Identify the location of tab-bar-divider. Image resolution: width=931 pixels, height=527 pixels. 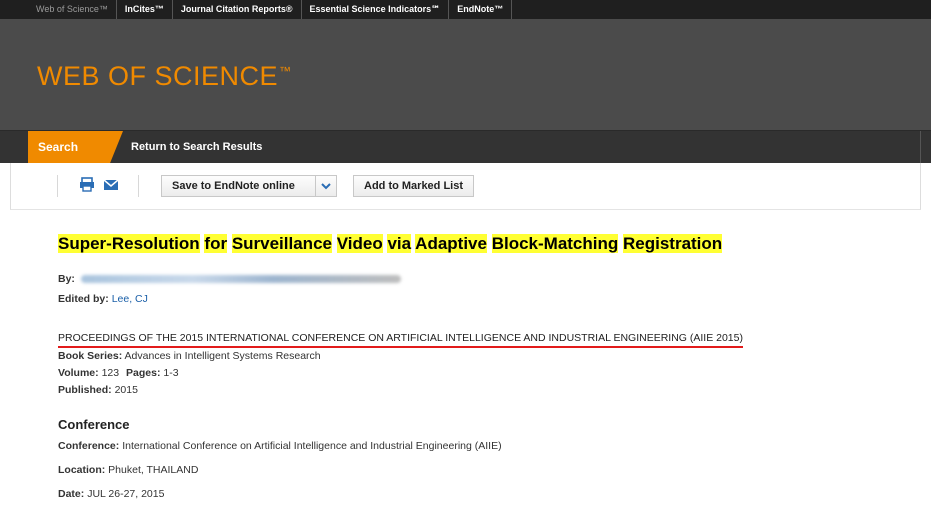
(920, 147).